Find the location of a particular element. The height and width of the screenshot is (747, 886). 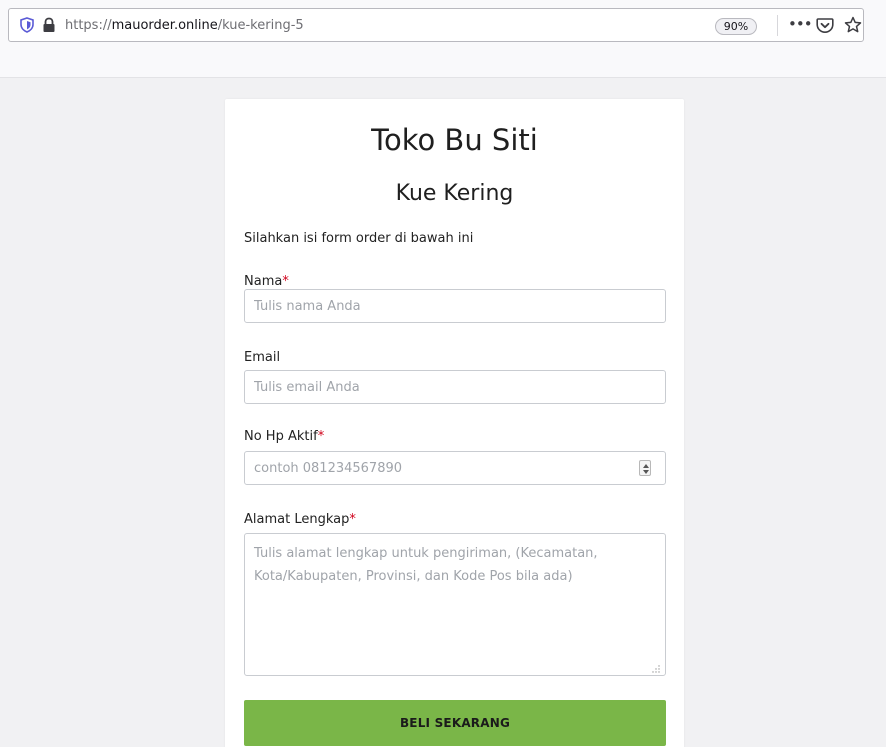

toolbar-separator is located at coordinates (777, 25).